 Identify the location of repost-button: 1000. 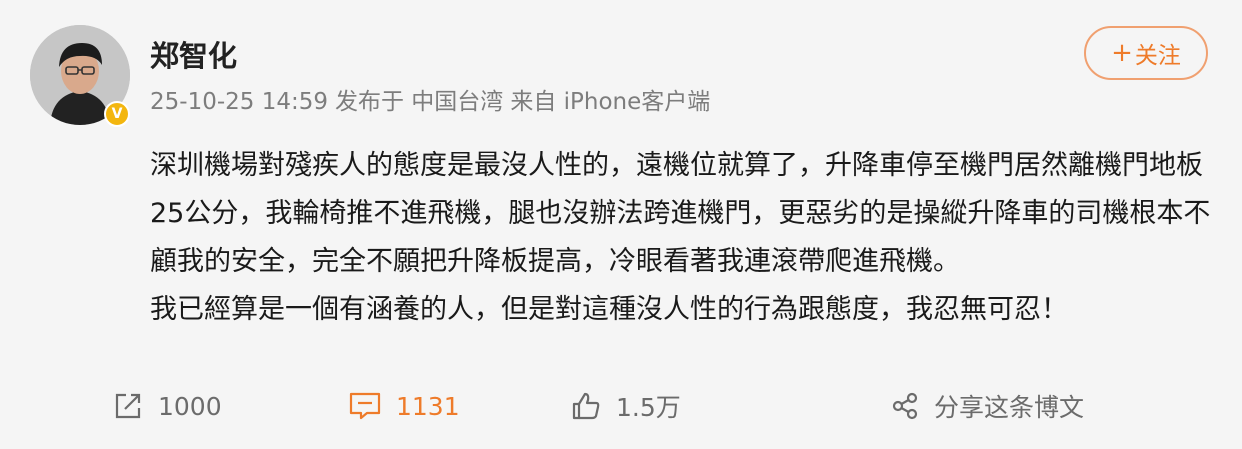
(167, 406).